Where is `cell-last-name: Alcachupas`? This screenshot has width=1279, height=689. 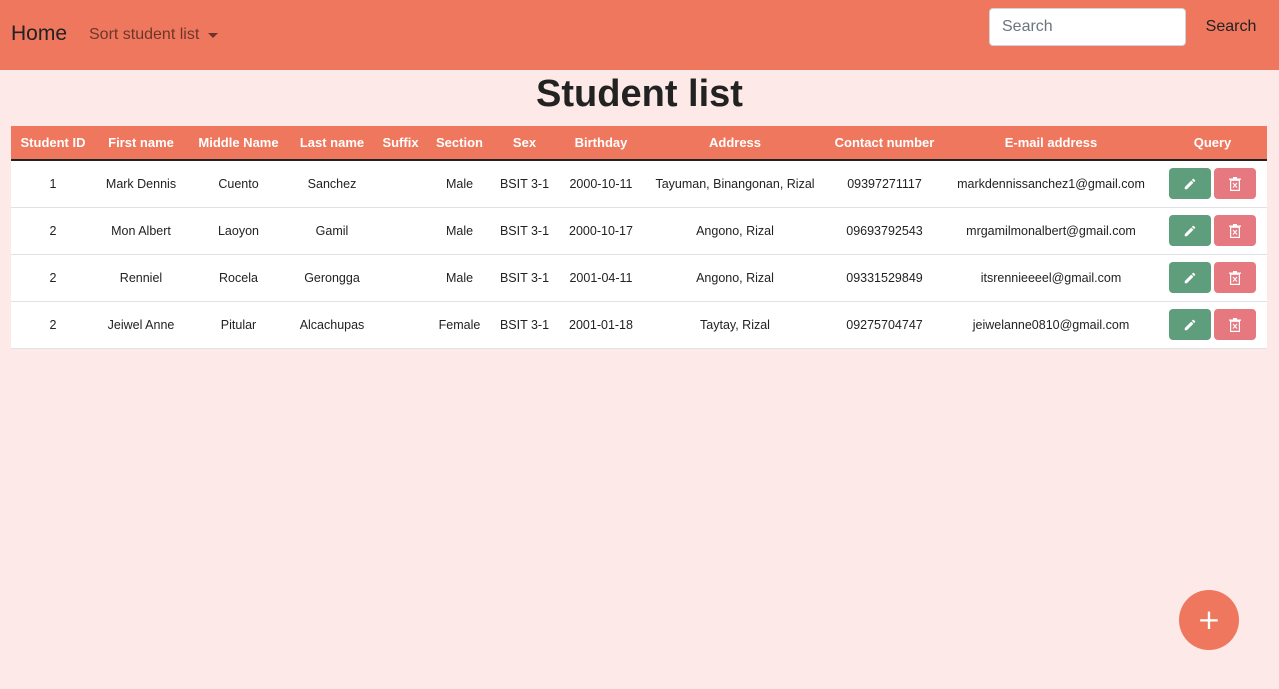
cell-last-name: Alcachupas is located at coordinates (332, 325).